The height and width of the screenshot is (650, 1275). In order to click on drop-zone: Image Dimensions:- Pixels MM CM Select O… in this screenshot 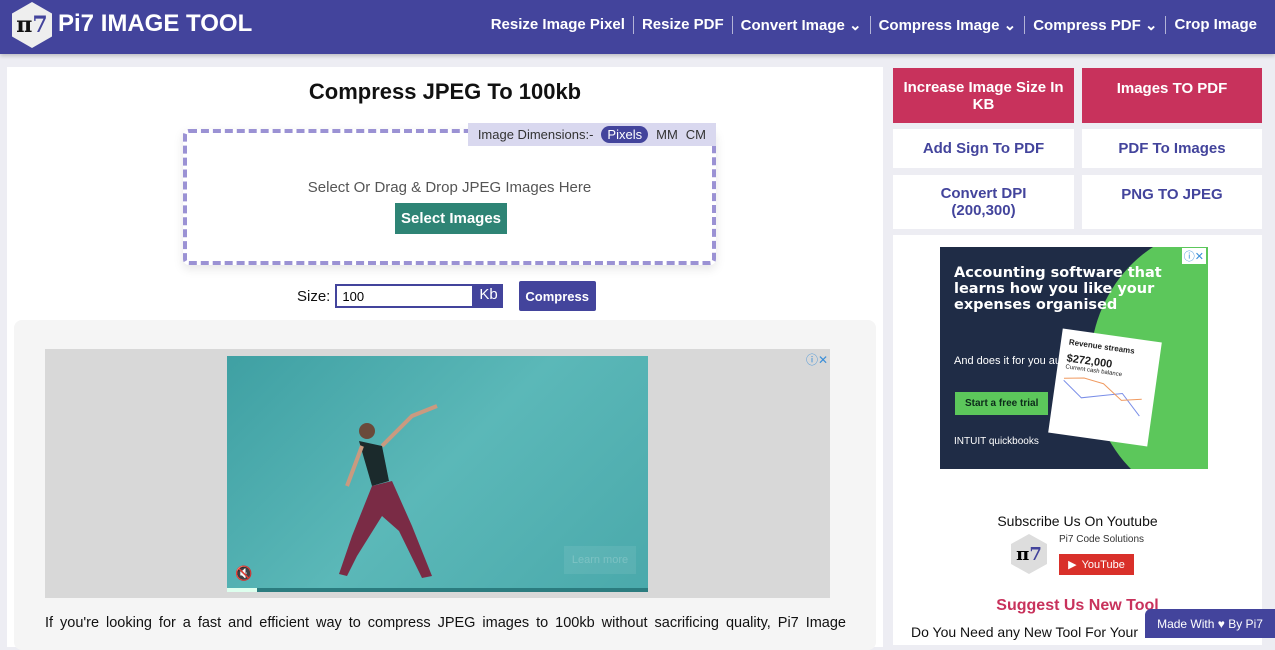, I will do `click(449, 194)`.